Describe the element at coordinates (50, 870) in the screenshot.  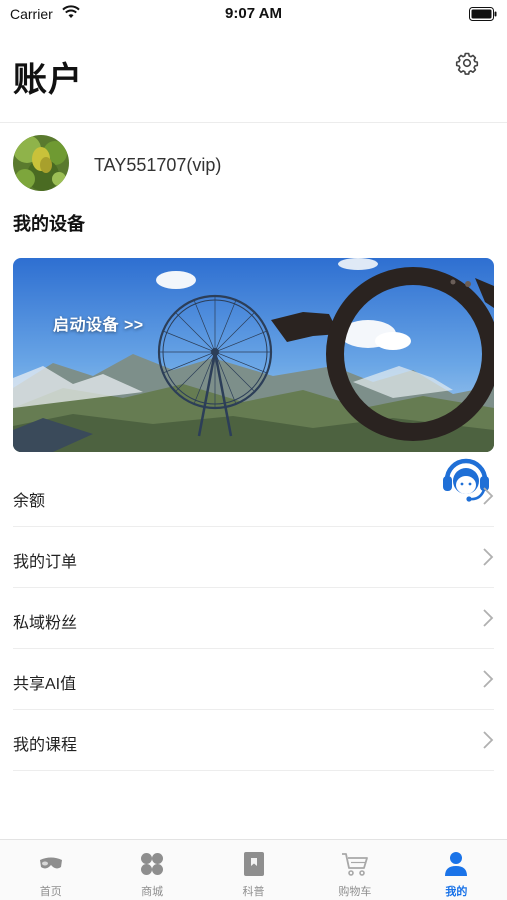
I see `tab-home: 首页` at that location.